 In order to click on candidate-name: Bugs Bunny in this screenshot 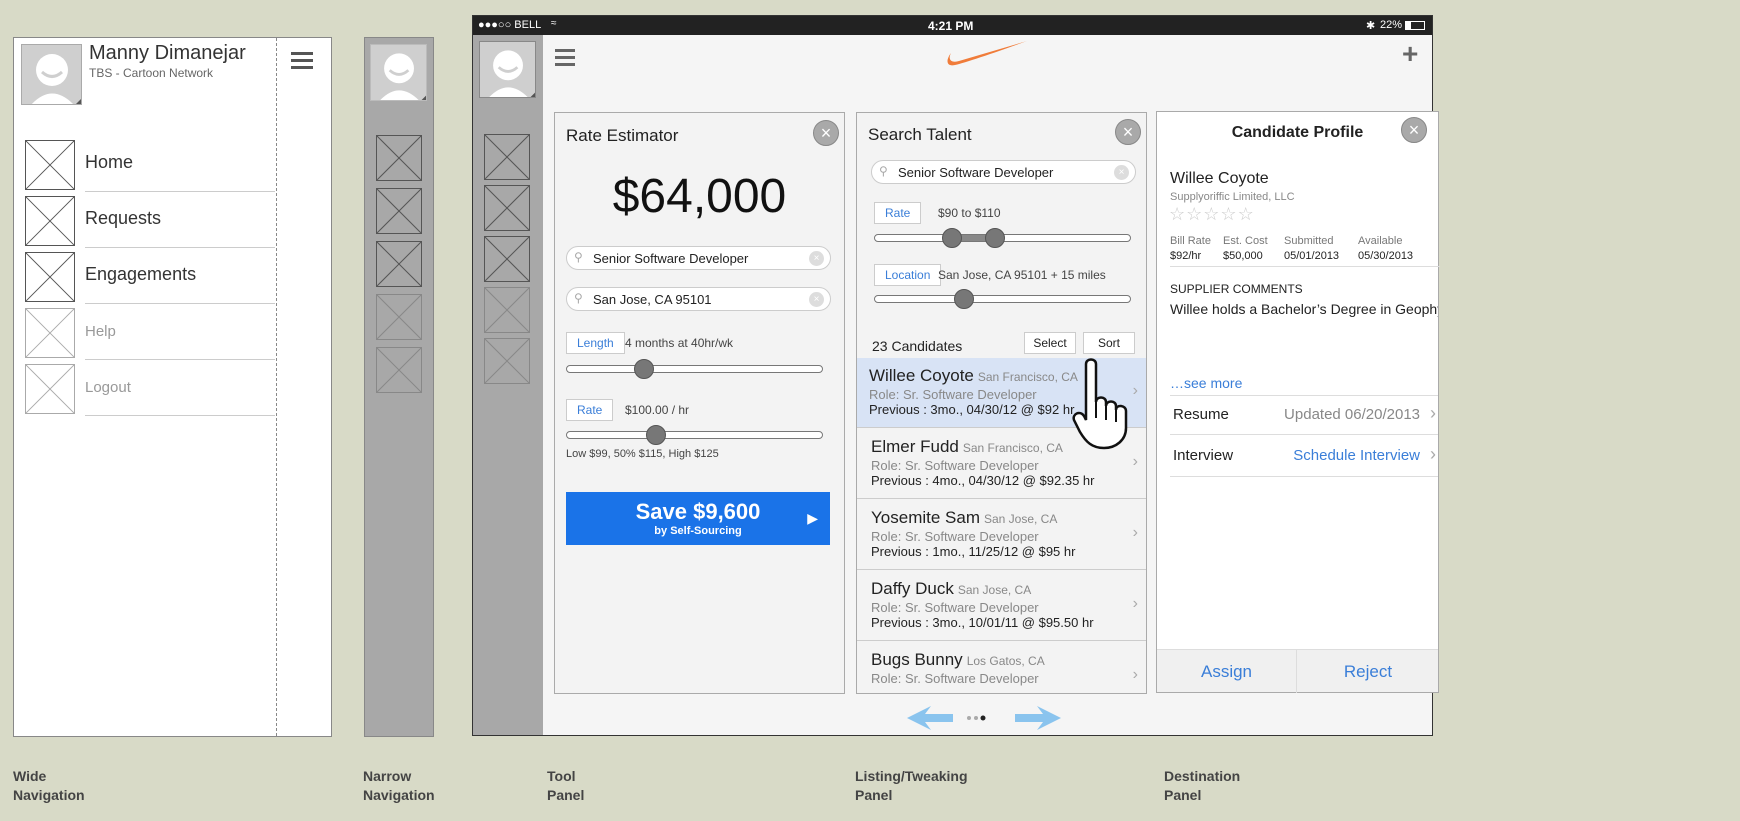, I will do `click(917, 659)`.